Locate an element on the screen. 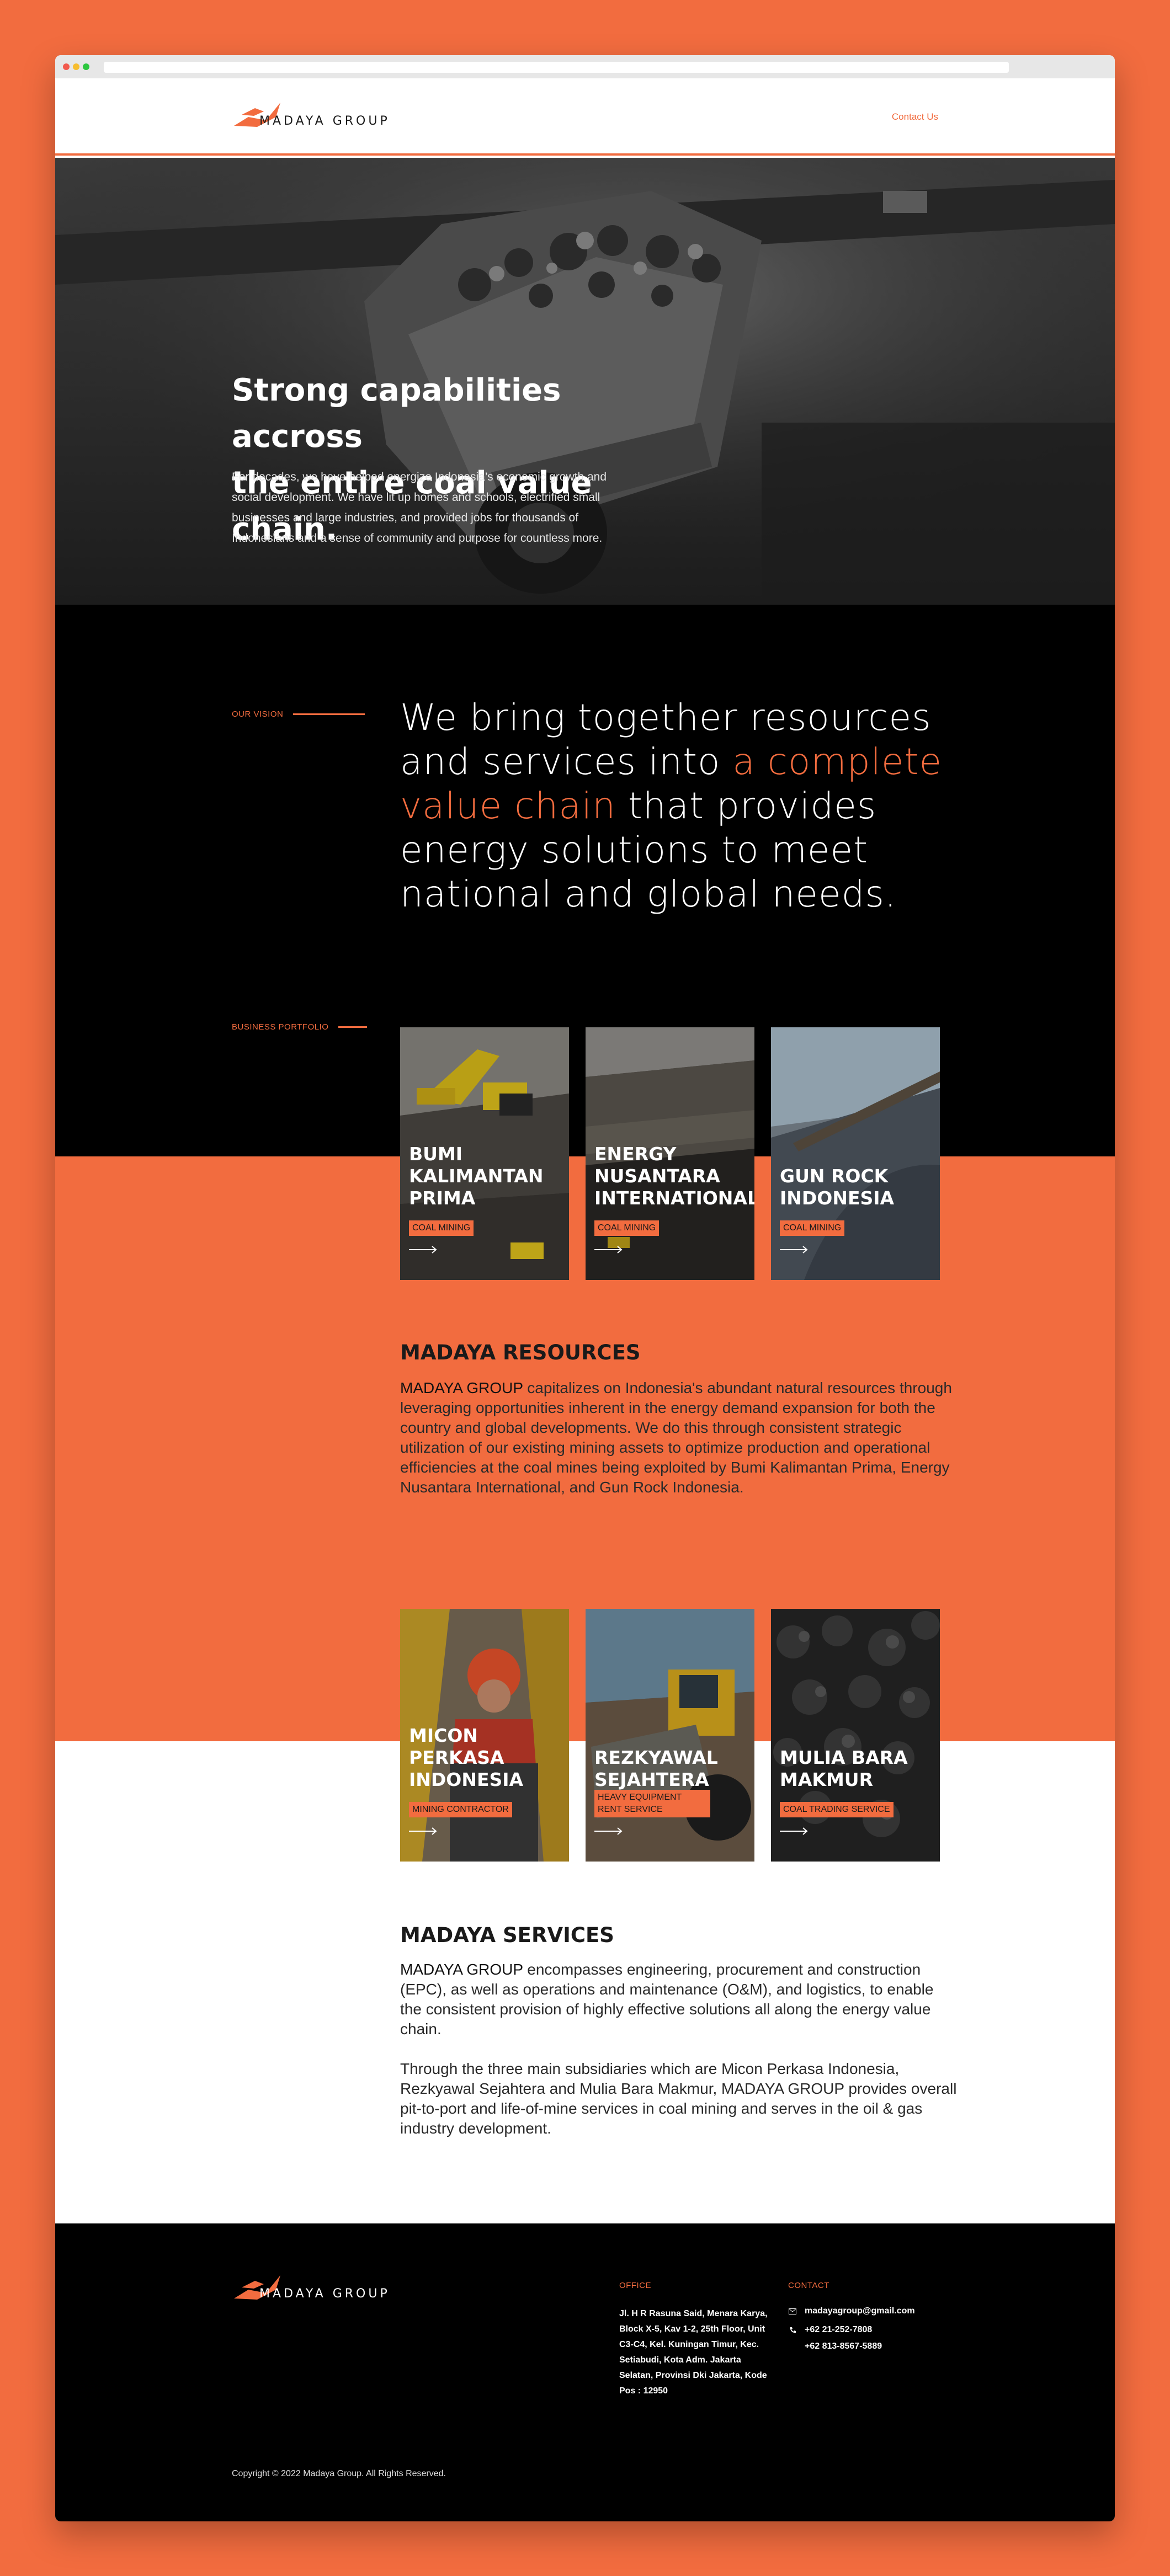 This screenshot has width=1170, height=2576. email-text: madayagroup@gmail.com is located at coordinates (860, 2311).